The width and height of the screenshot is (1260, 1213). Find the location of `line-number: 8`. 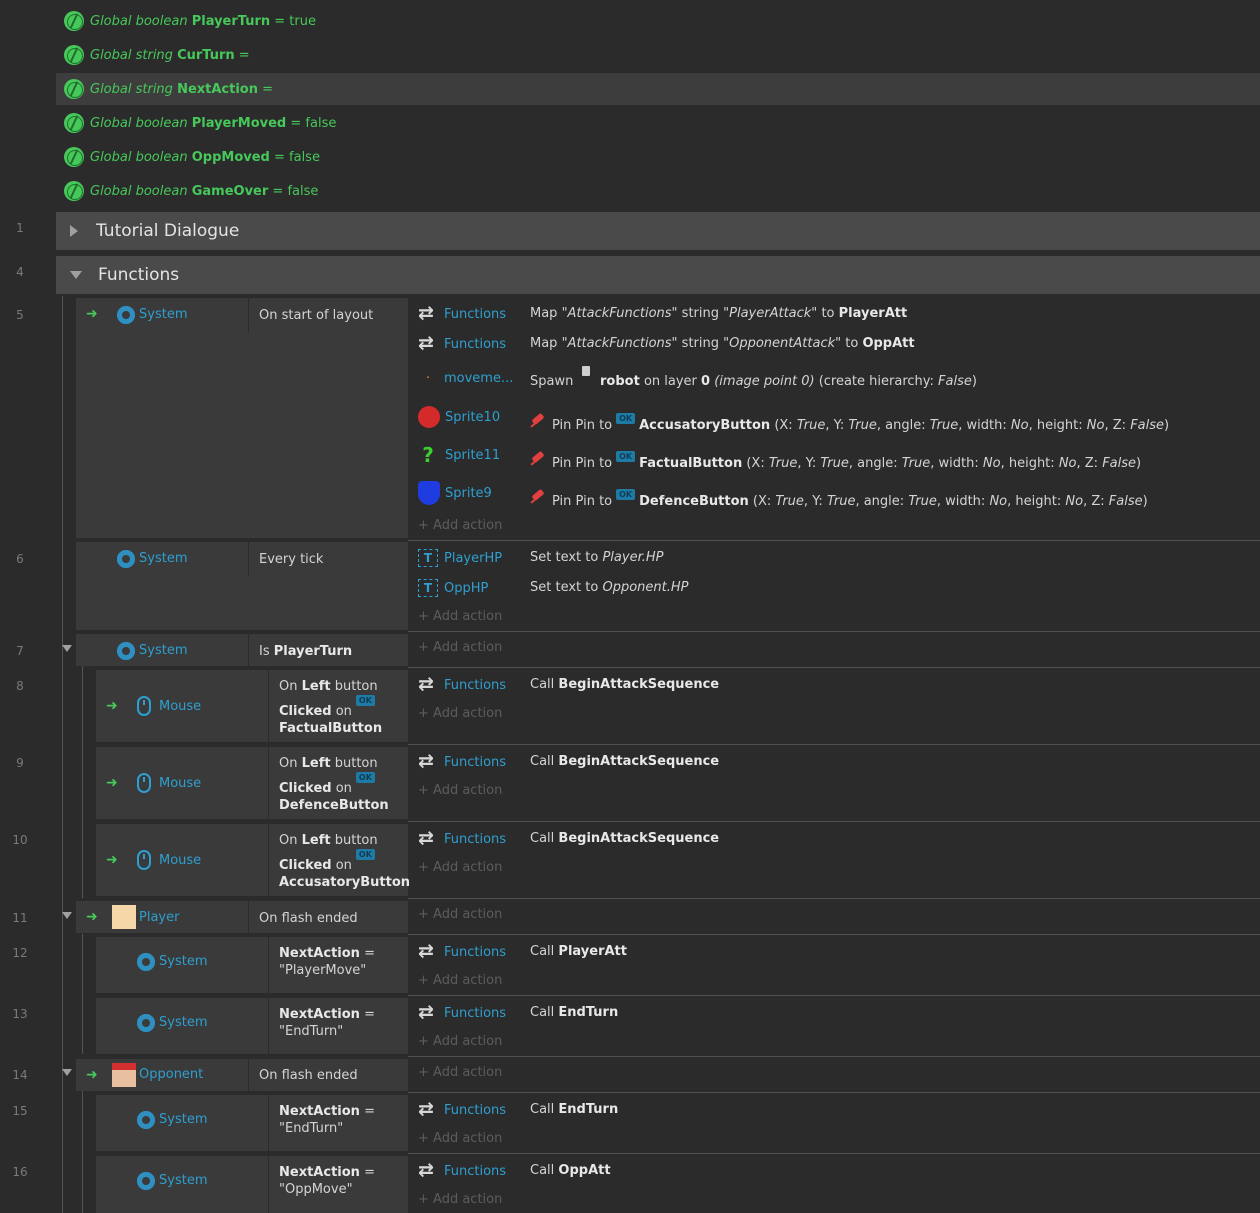

line-number: 8 is located at coordinates (20, 686).